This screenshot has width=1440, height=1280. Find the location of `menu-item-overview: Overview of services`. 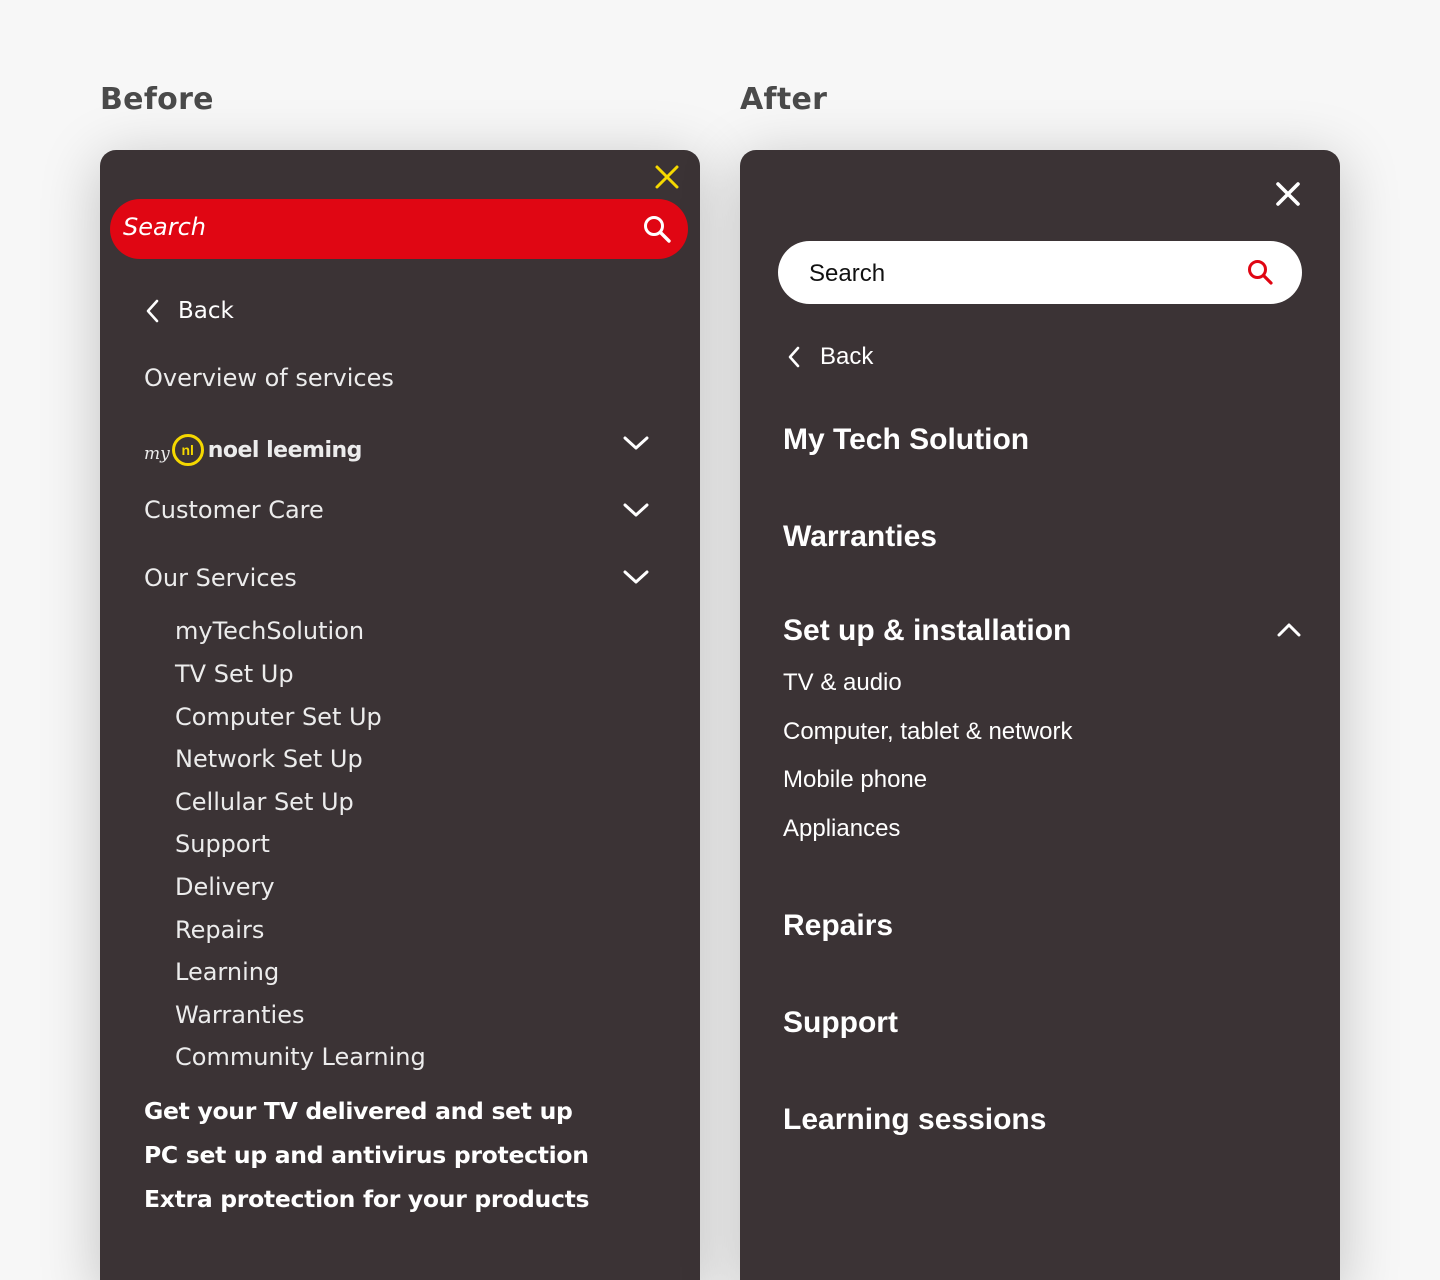

menu-item-overview: Overview of services is located at coordinates (269, 378).